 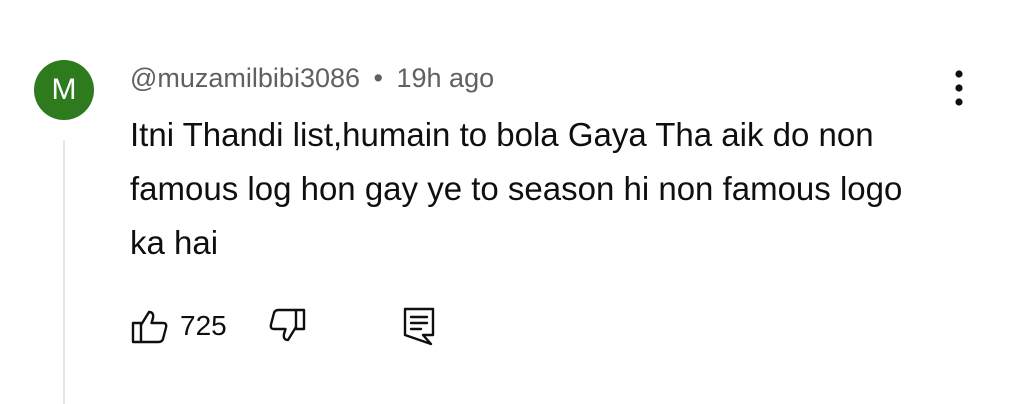 I want to click on reply-comment-icon, so click(x=418, y=326).